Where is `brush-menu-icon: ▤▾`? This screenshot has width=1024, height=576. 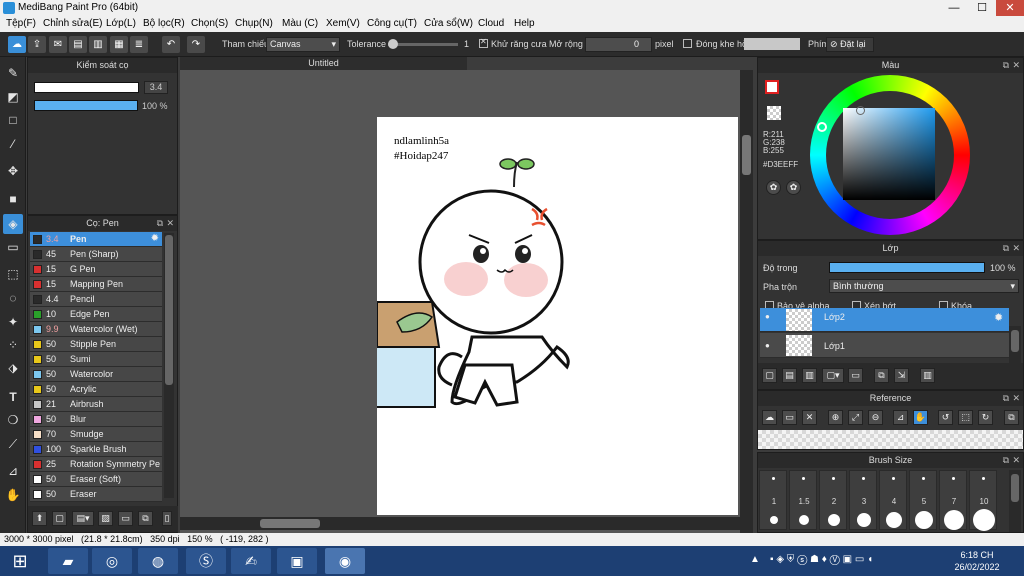 brush-menu-icon: ▤▾ is located at coordinates (83, 518).